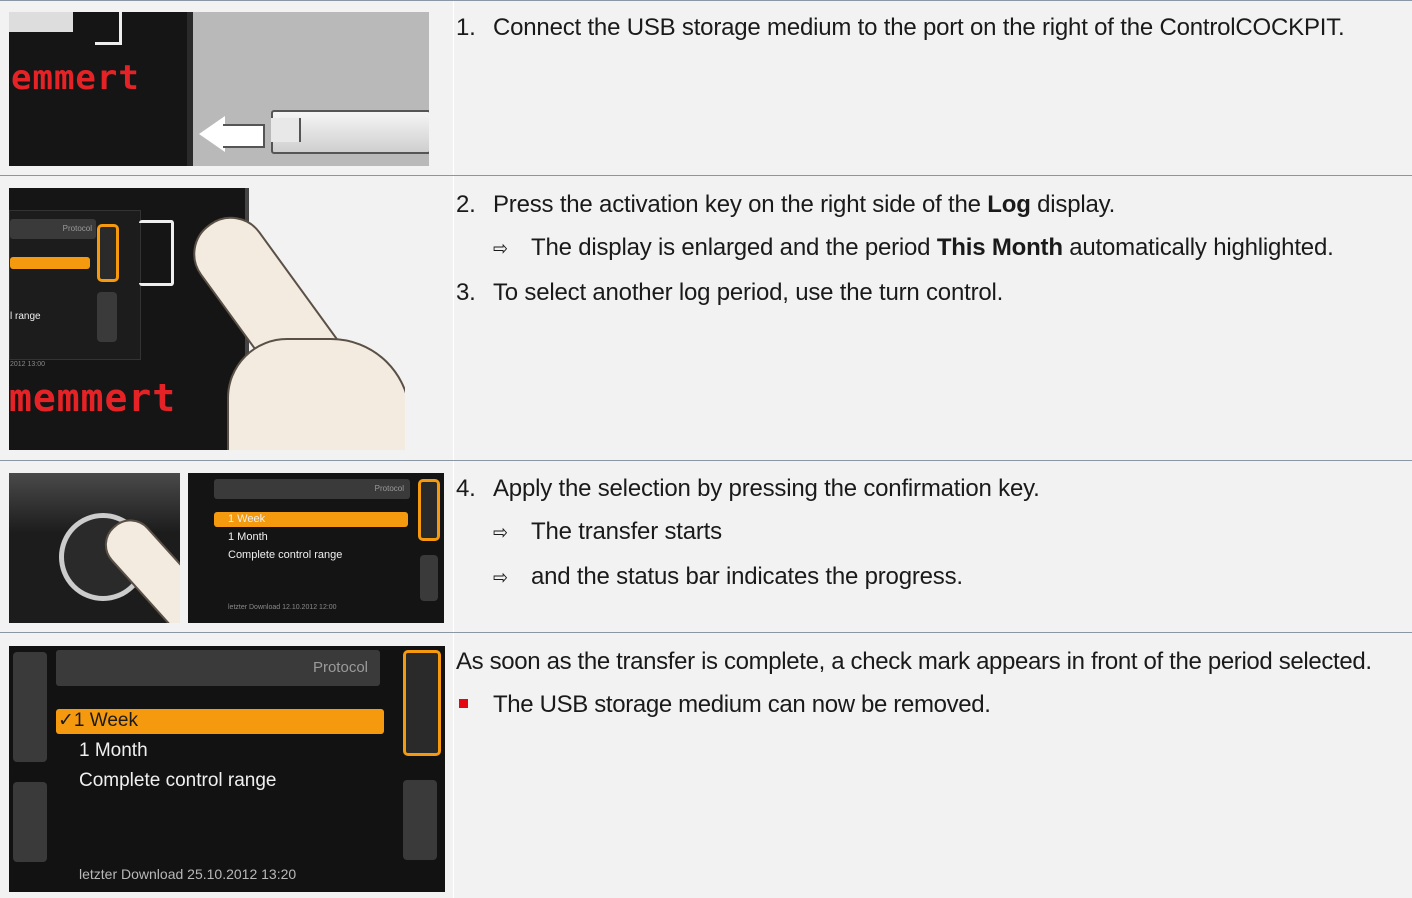 Image resolution: width=1412 pixels, height=898 pixels. Describe the element at coordinates (28, 364) in the screenshot. I see `download-date: 2012 13:00` at that location.